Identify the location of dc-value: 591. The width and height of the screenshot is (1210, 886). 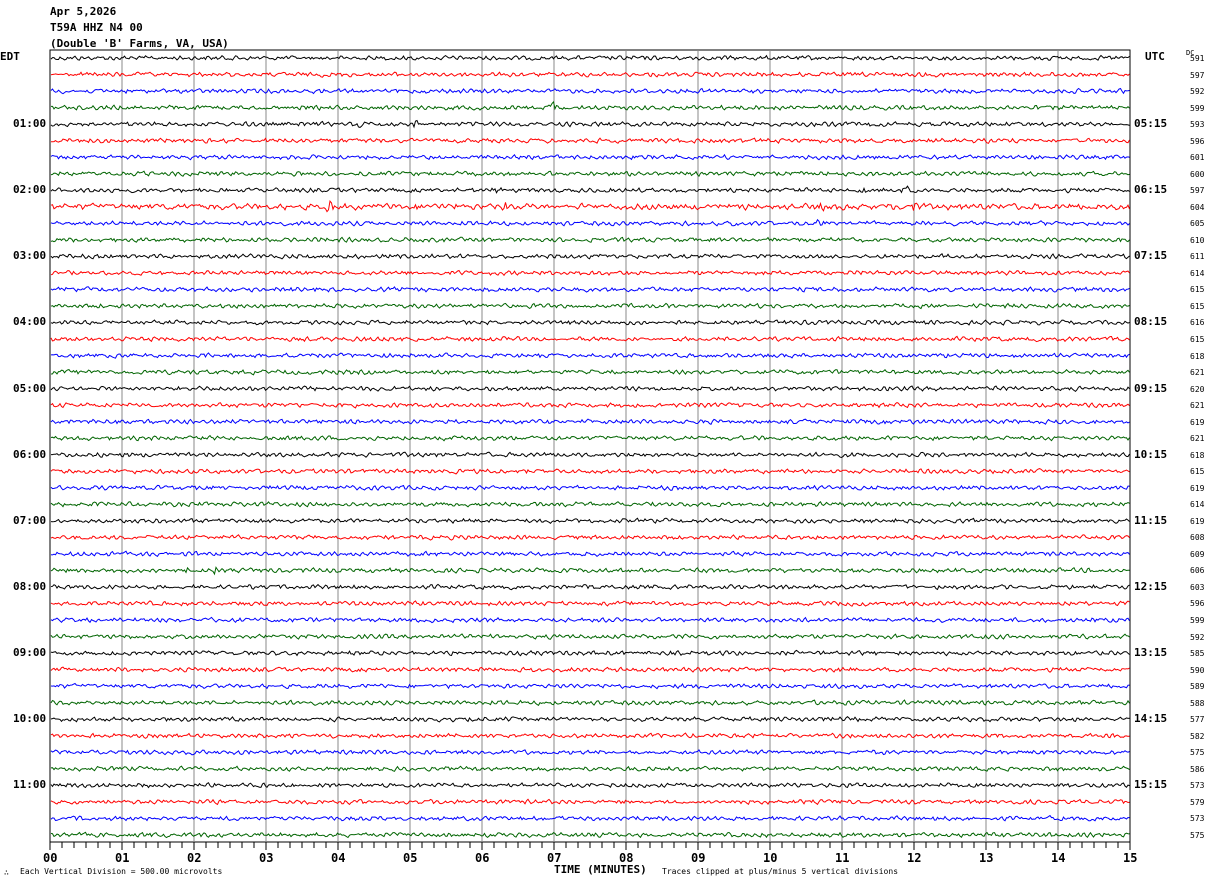
(1197, 58).